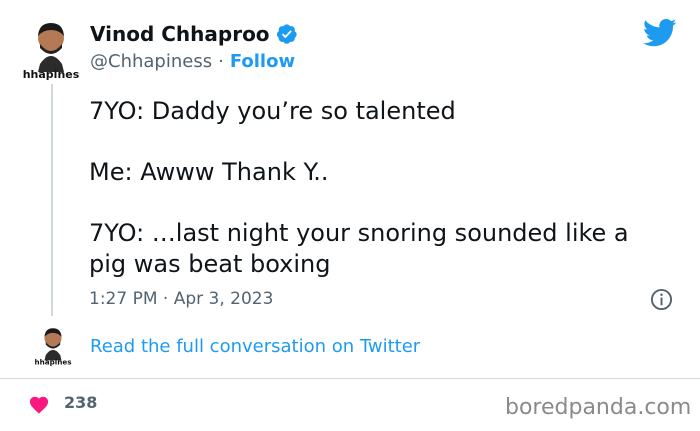 The width and height of the screenshot is (700, 431). What do you see at coordinates (52, 200) in the screenshot?
I see `thread-line` at bounding box center [52, 200].